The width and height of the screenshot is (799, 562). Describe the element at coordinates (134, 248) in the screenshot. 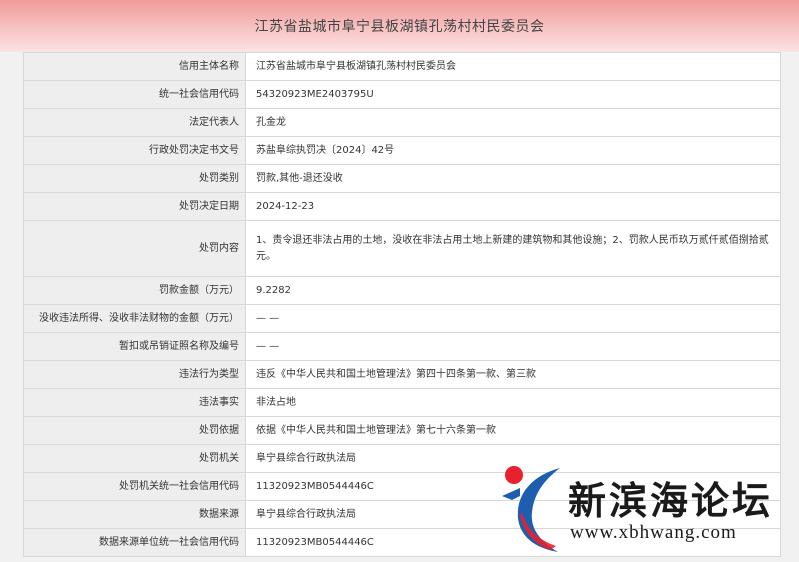

I see `row-label: 处罚内容` at that location.